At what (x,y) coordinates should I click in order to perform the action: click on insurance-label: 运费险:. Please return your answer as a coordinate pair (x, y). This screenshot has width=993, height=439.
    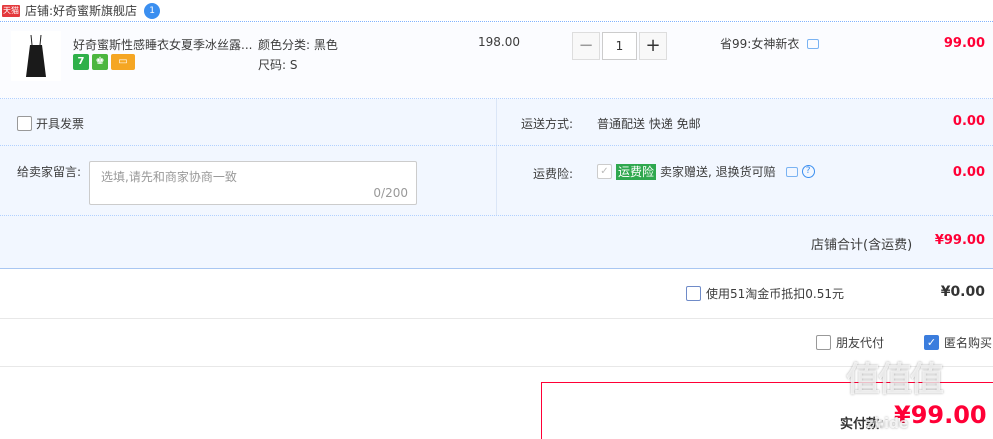
    Looking at the image, I should click on (553, 174).